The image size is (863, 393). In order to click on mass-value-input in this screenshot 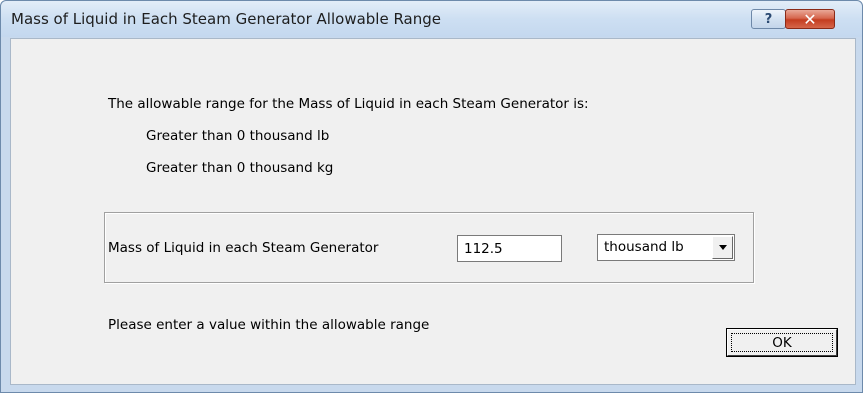, I will do `click(509, 248)`.